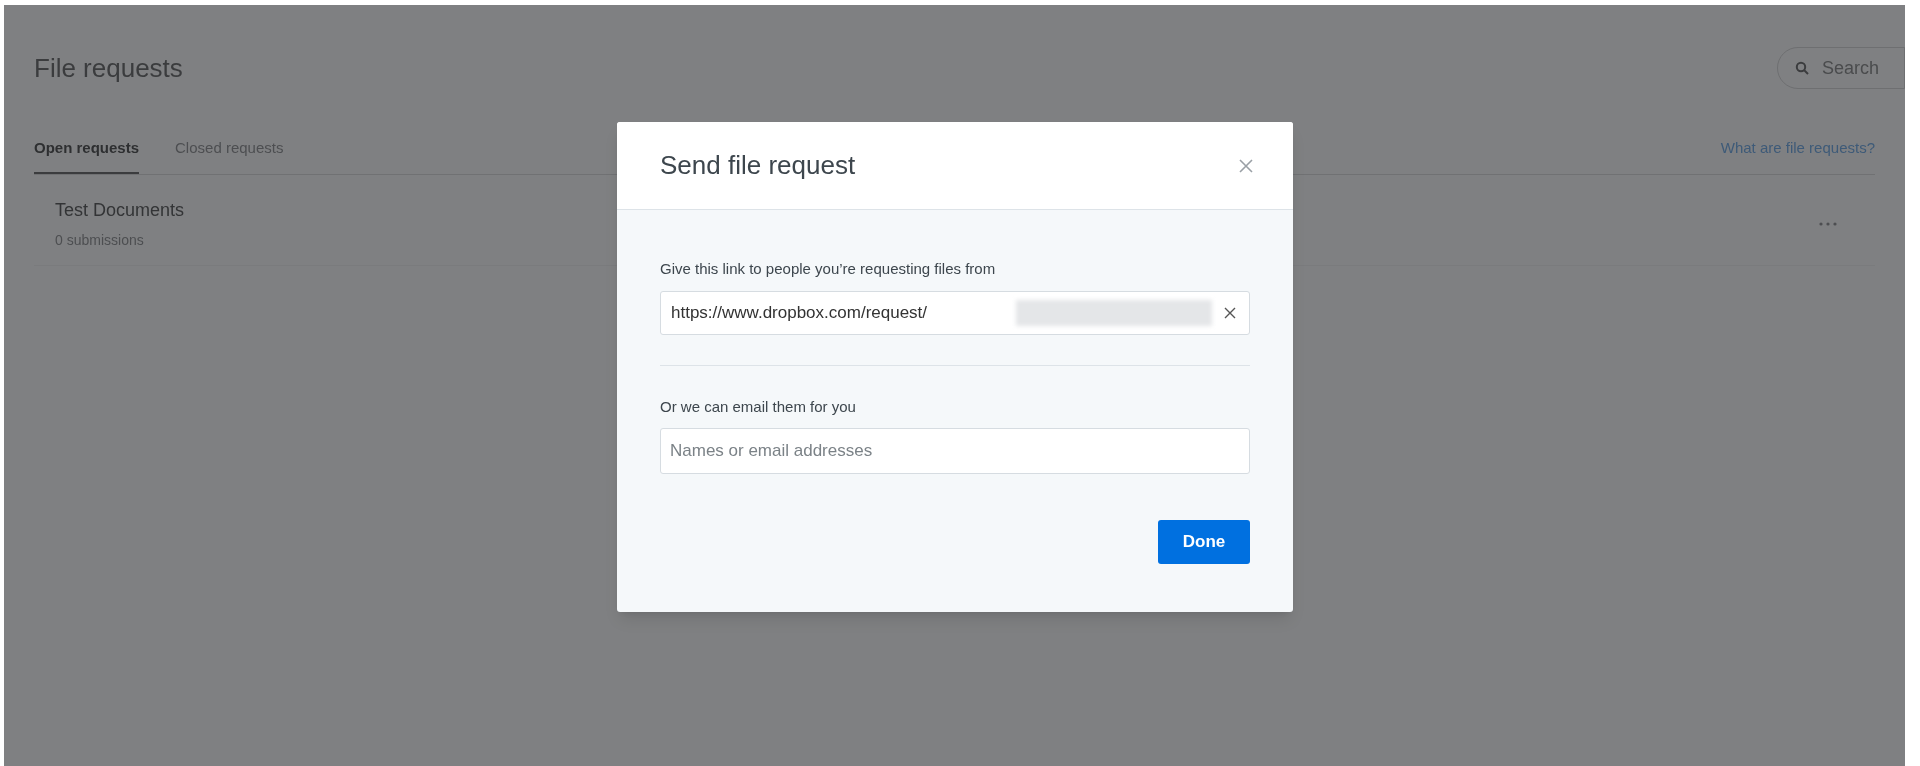 The width and height of the screenshot is (1920, 766). I want to click on done-button: Done, so click(1204, 542).